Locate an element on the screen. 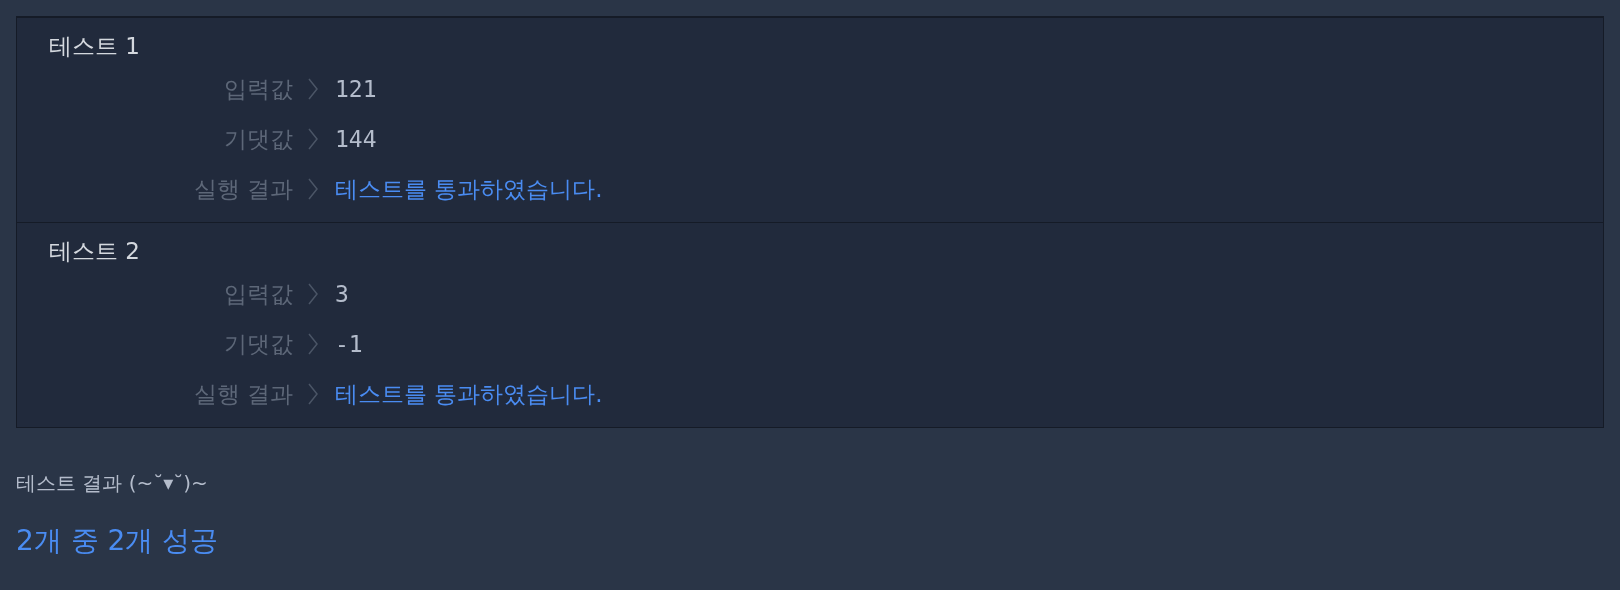 This screenshot has width=1620, height=590. test-title: 테스트 2 is located at coordinates (95, 251).